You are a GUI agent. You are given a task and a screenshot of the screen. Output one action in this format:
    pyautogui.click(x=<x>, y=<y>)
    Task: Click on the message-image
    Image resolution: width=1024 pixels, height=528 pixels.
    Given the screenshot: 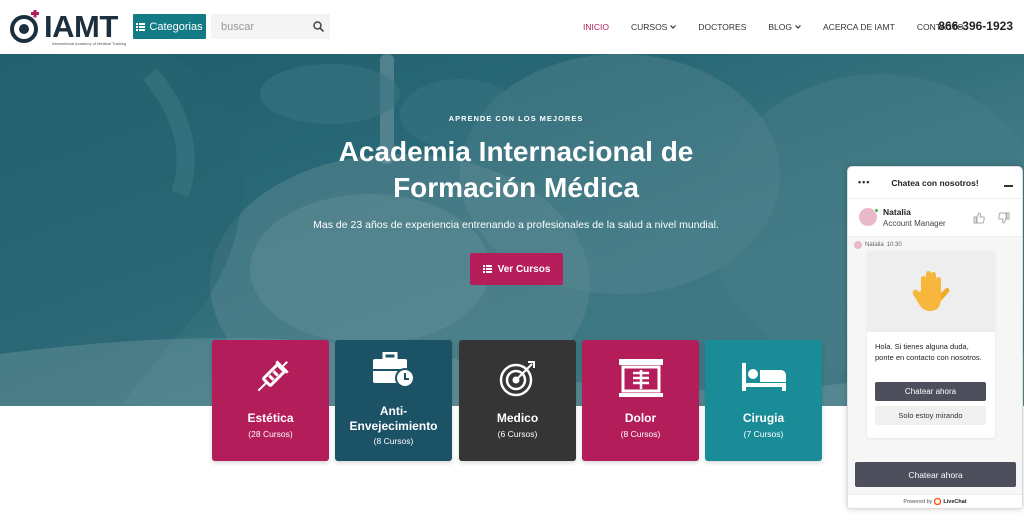 What is the action you would take?
    pyautogui.click(x=931, y=291)
    